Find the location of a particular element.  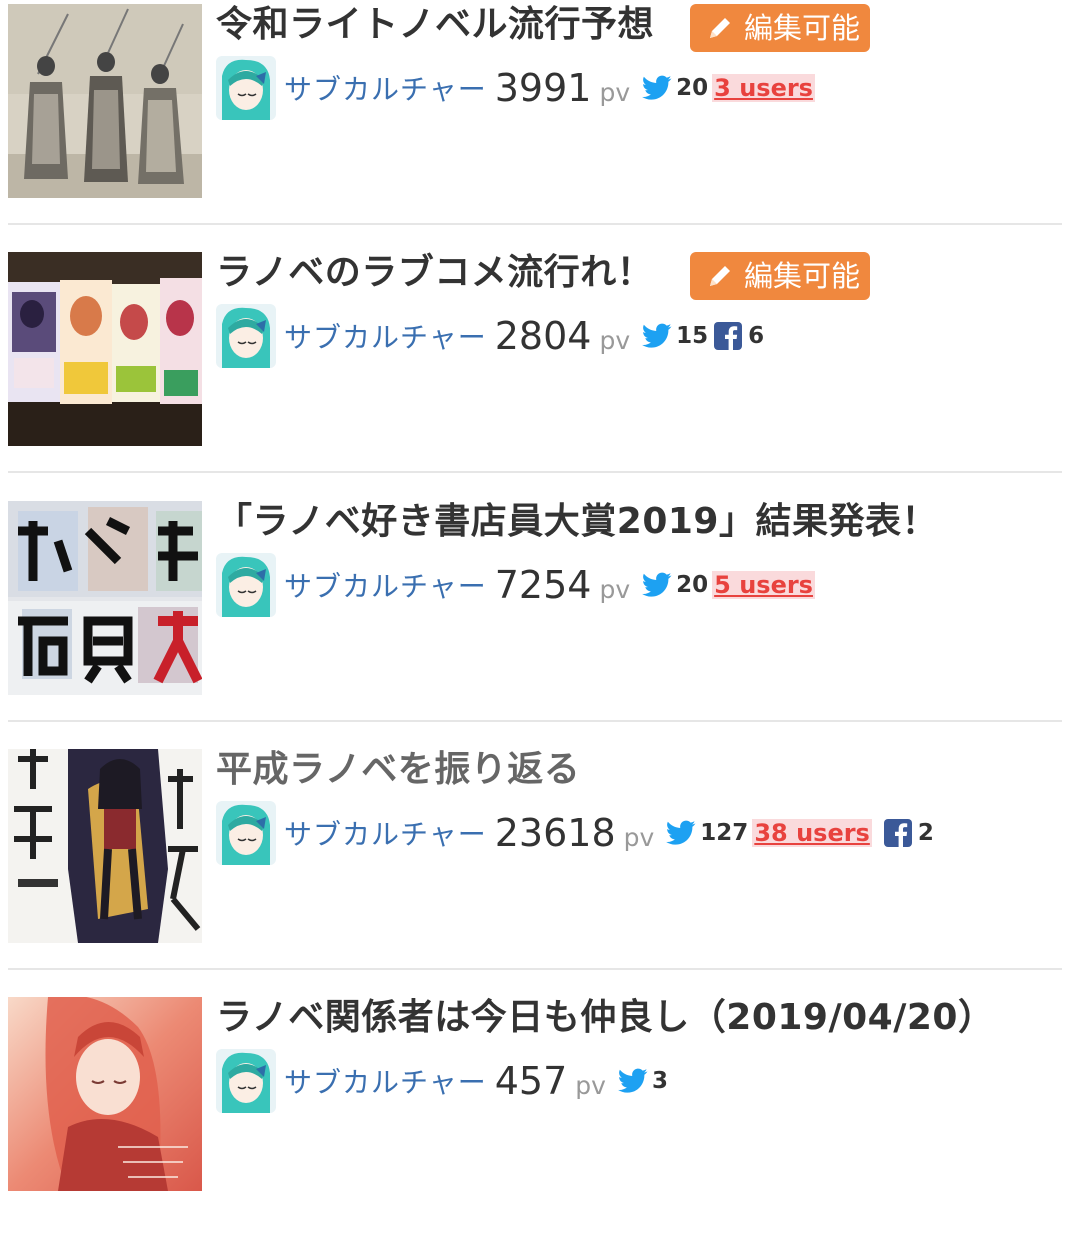

facebook-count: 2 is located at coordinates (925, 833).